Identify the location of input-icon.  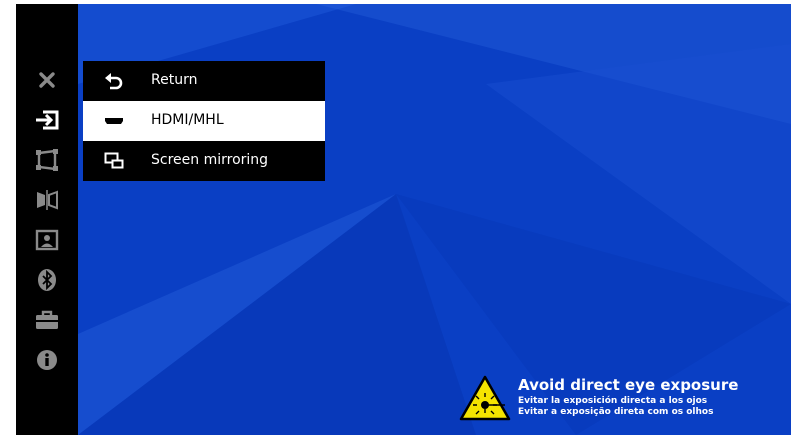
(47, 120).